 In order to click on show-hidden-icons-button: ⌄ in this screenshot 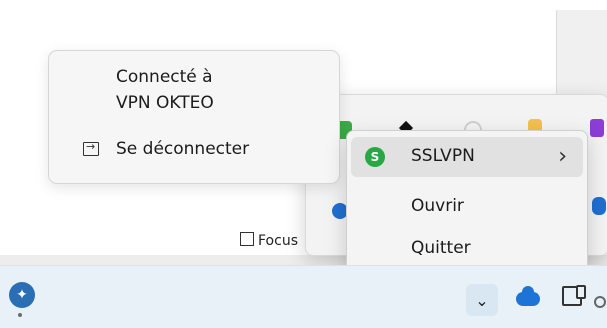, I will do `click(482, 300)`.